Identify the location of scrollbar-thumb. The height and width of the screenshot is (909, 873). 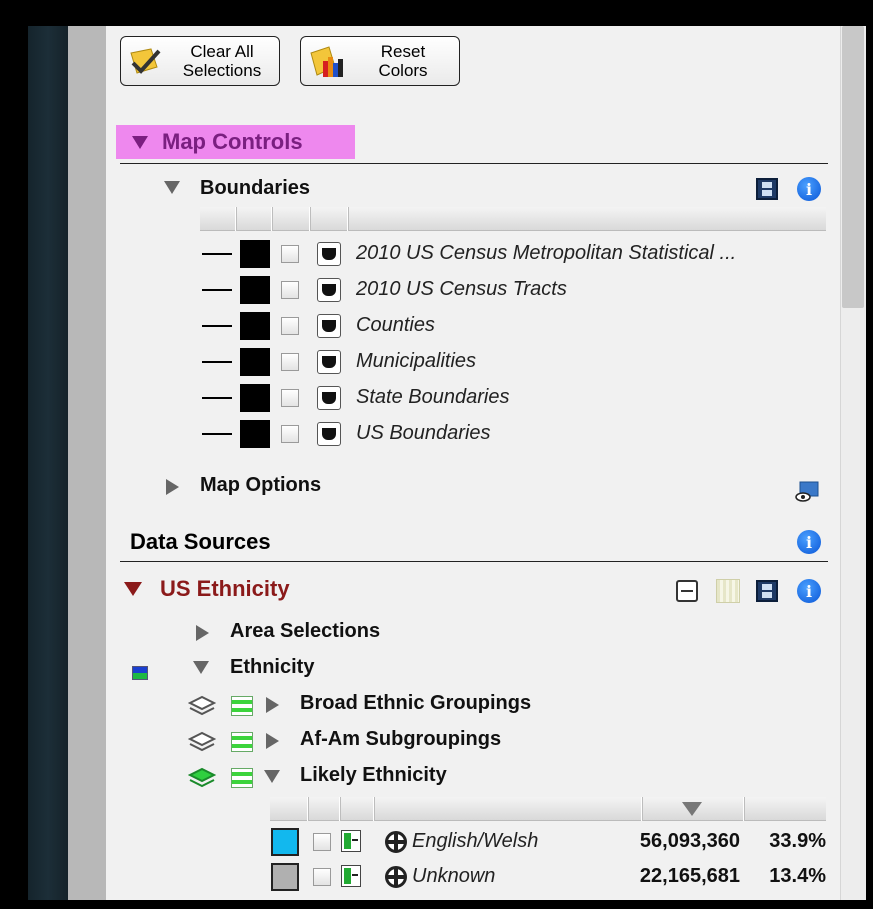
(853, 167).